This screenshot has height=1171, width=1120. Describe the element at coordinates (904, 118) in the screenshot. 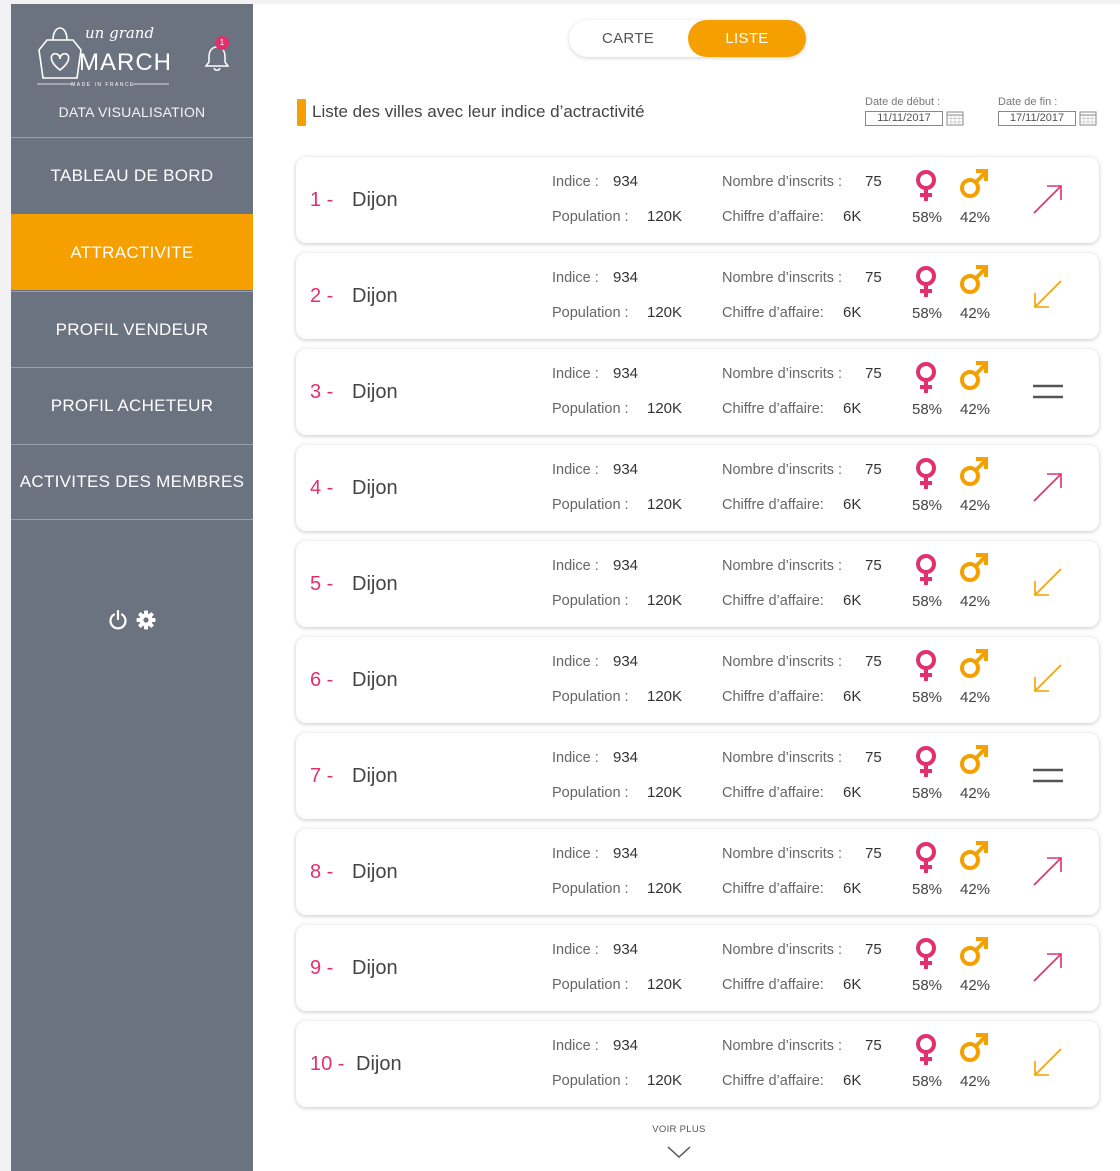

I see `start-date-input: 11/11/2017` at that location.